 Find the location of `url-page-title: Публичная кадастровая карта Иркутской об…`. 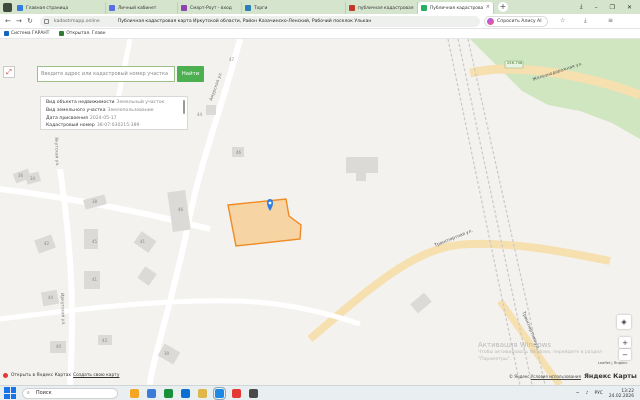

url-page-title: Публичная кадастровая карта Иркутской об… is located at coordinates (244, 21).